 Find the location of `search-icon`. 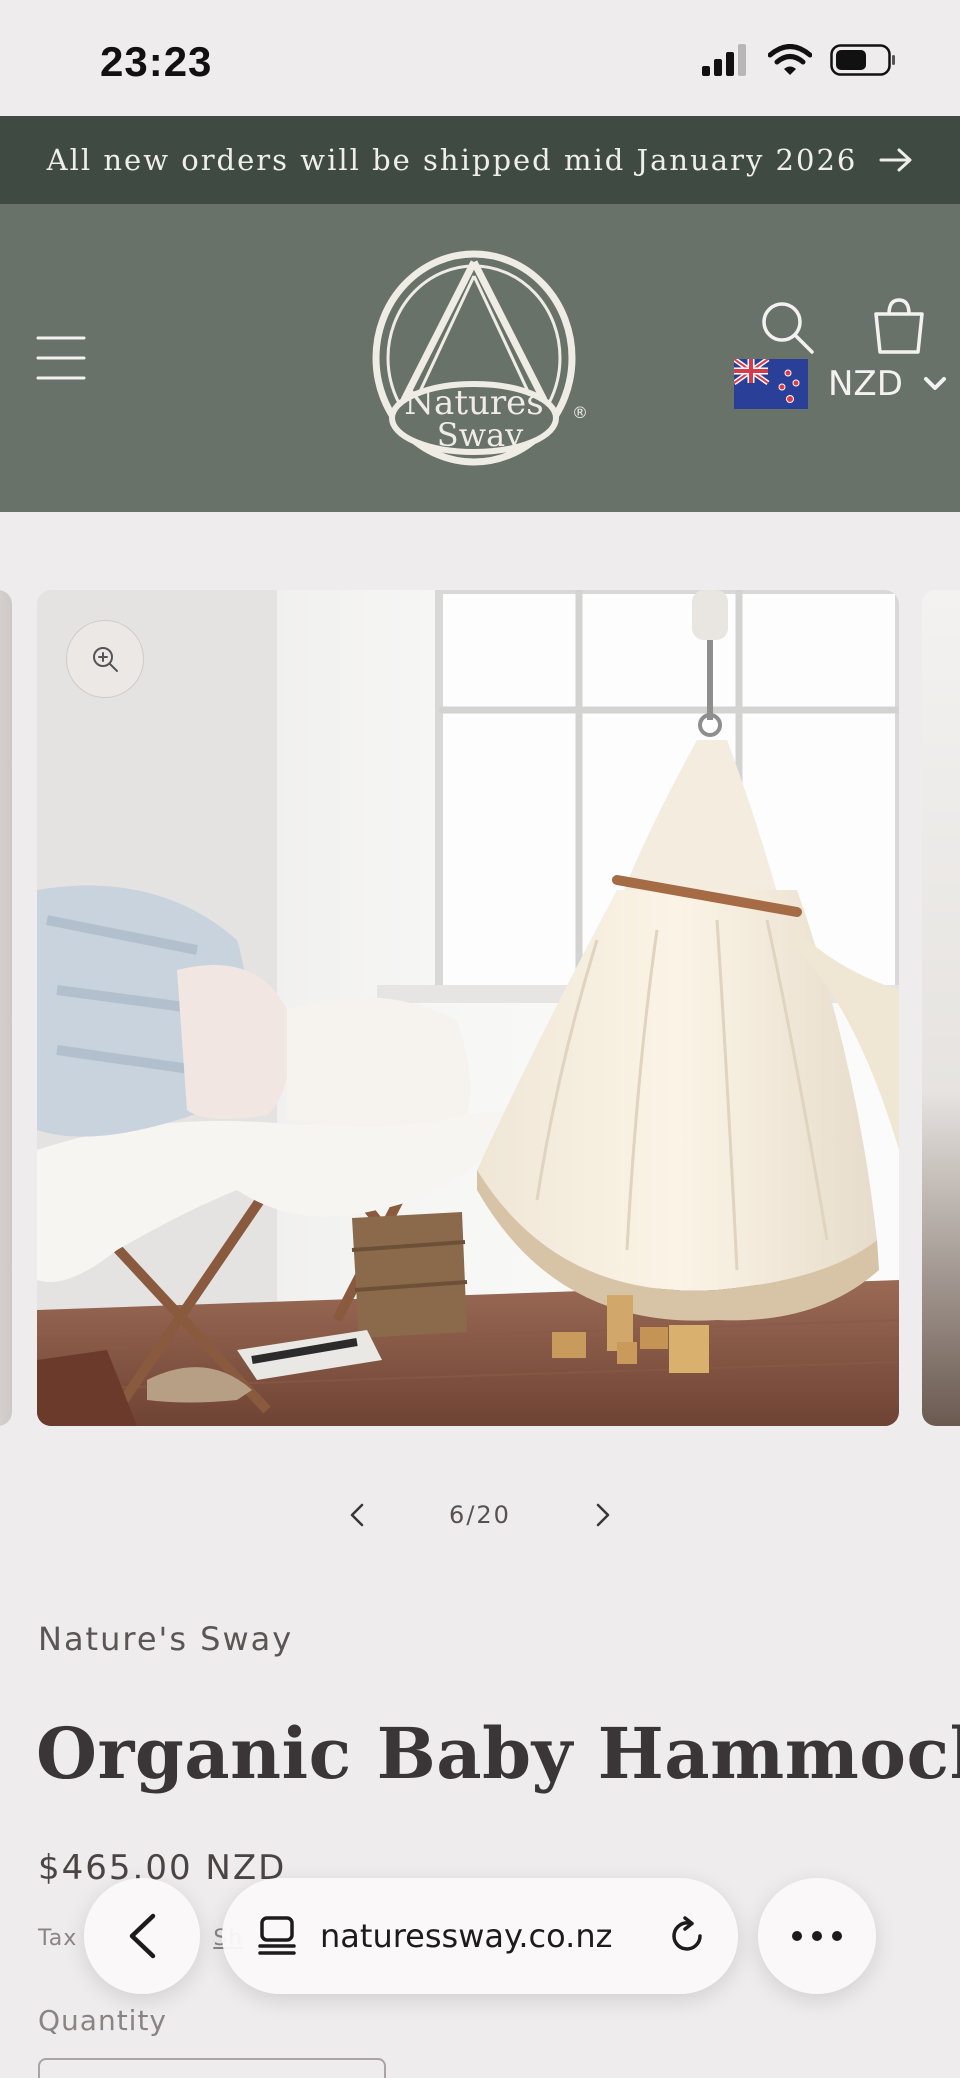

search-icon is located at coordinates (788, 328).